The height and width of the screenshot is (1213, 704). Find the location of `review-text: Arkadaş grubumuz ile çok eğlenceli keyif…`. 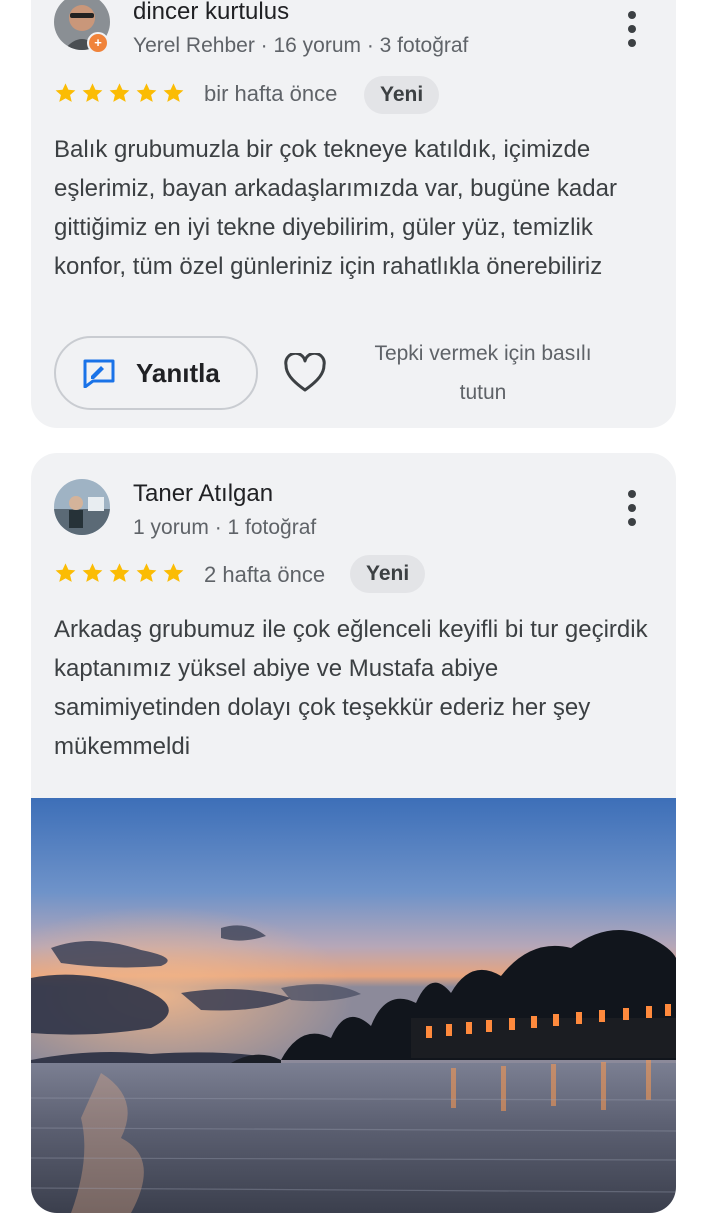

review-text: Arkadaş grubumuz ile çok eğlenceli keyif… is located at coordinates (354, 688).